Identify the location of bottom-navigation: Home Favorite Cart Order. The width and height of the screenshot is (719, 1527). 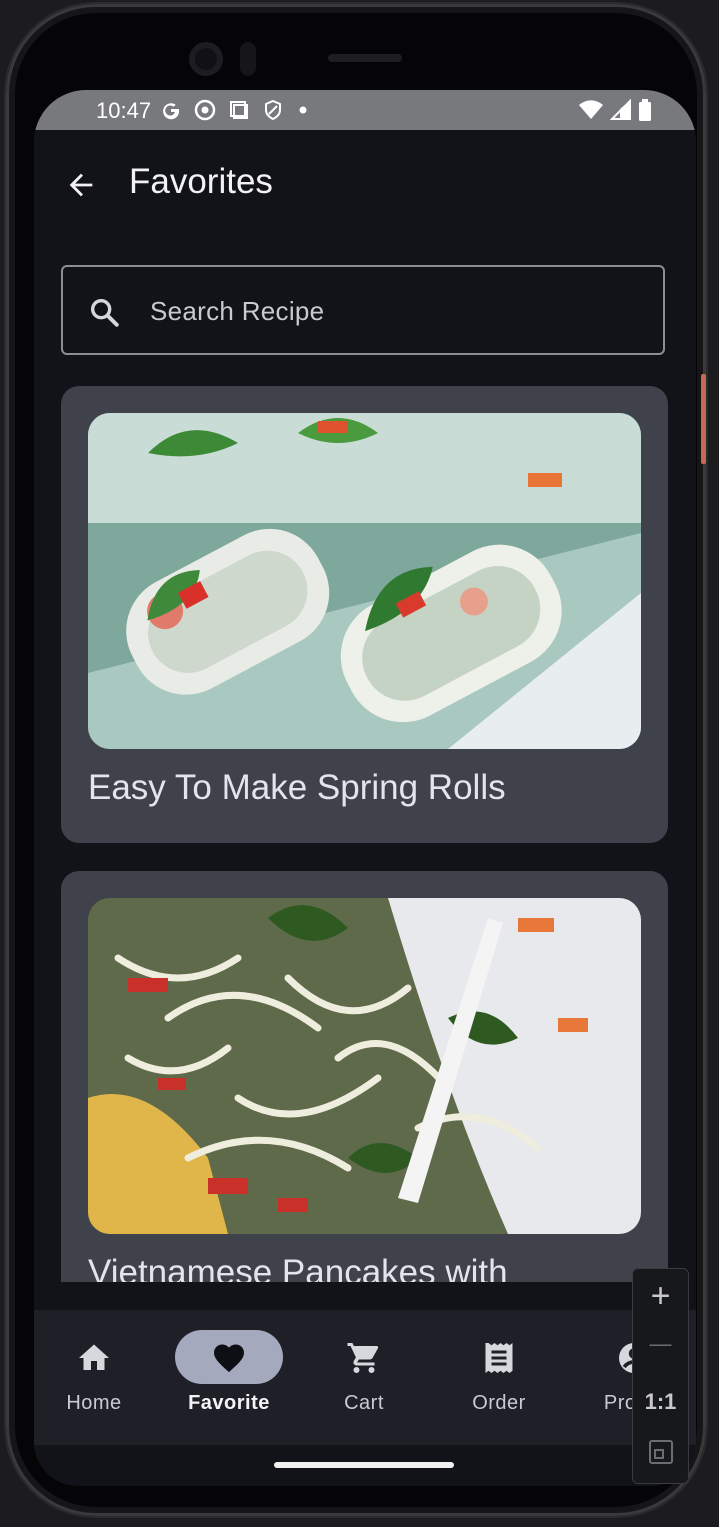
(365, 1377).